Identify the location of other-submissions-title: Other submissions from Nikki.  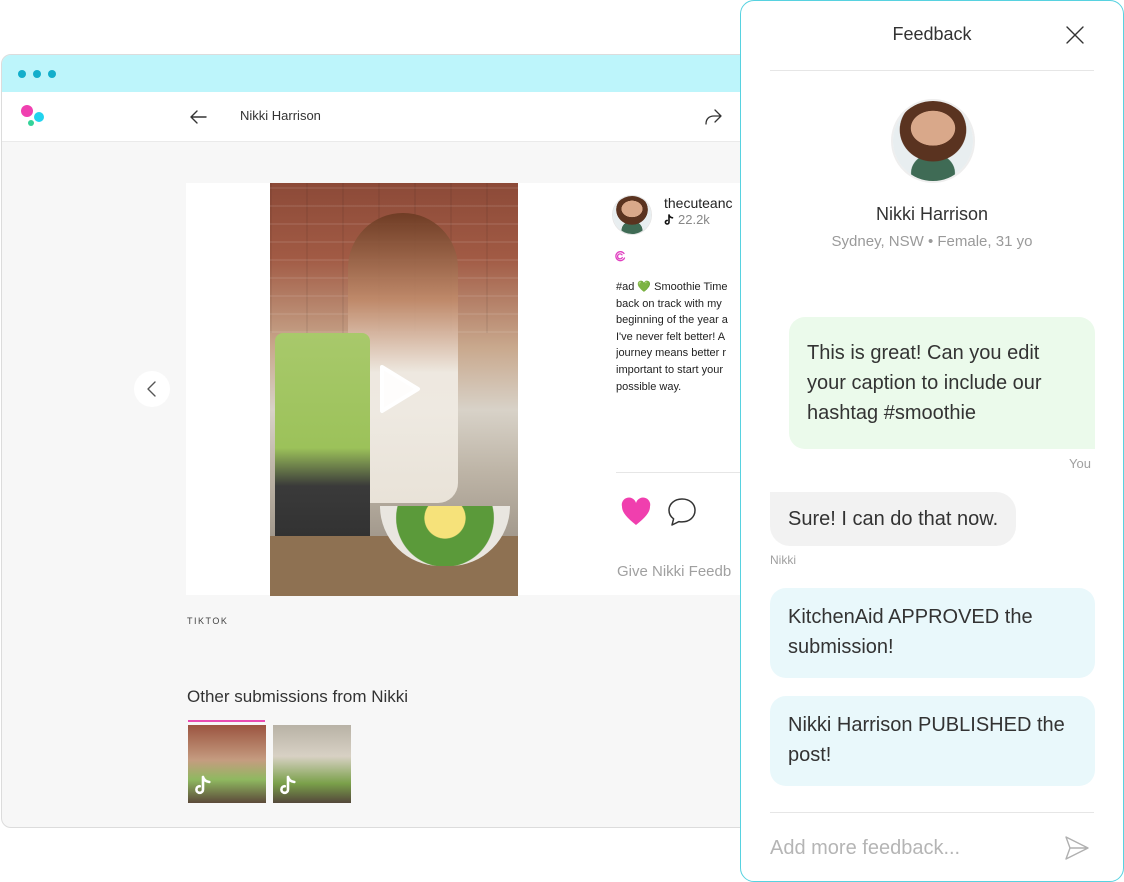
(298, 696).